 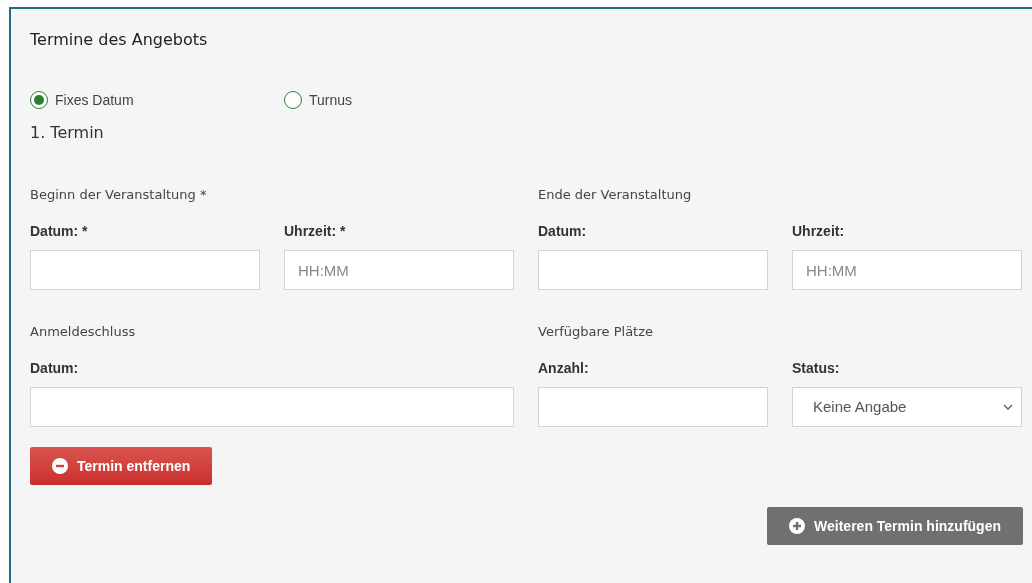 What do you see at coordinates (67, 133) in the screenshot?
I see `appointment-heading: 1. Termin` at bounding box center [67, 133].